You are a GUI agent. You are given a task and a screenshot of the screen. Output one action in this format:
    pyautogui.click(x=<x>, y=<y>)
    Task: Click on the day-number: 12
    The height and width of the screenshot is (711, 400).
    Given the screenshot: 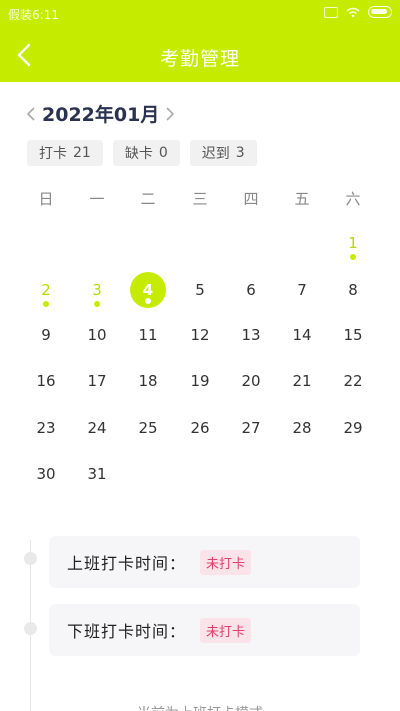 What is the action you would take?
    pyautogui.click(x=200, y=335)
    